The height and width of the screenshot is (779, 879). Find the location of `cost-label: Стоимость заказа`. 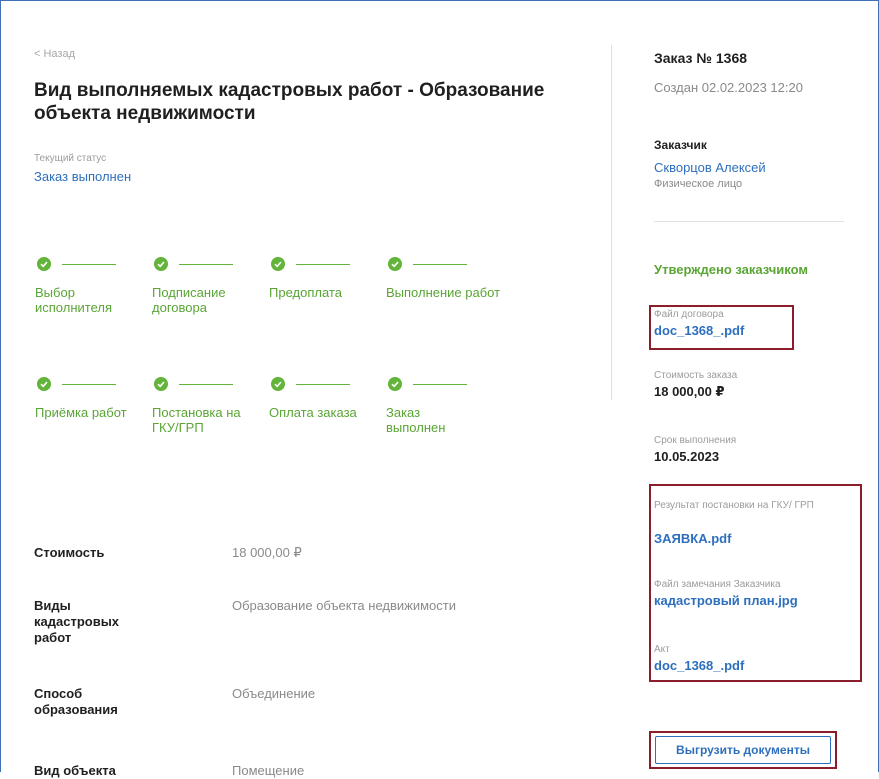

cost-label: Стоимость заказа is located at coordinates (696, 375).